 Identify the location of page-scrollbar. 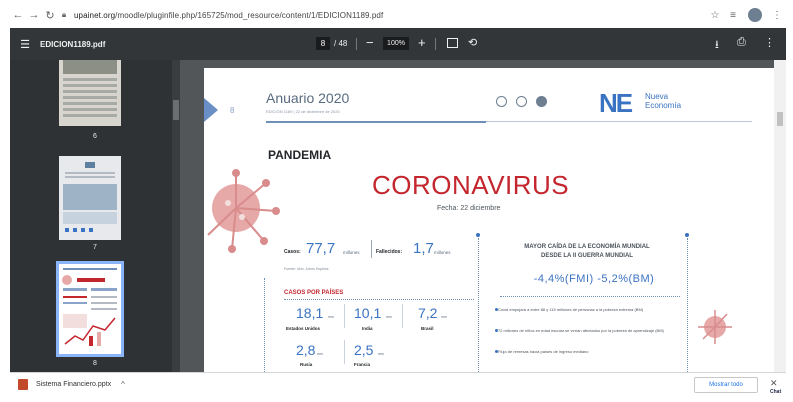
(780, 216).